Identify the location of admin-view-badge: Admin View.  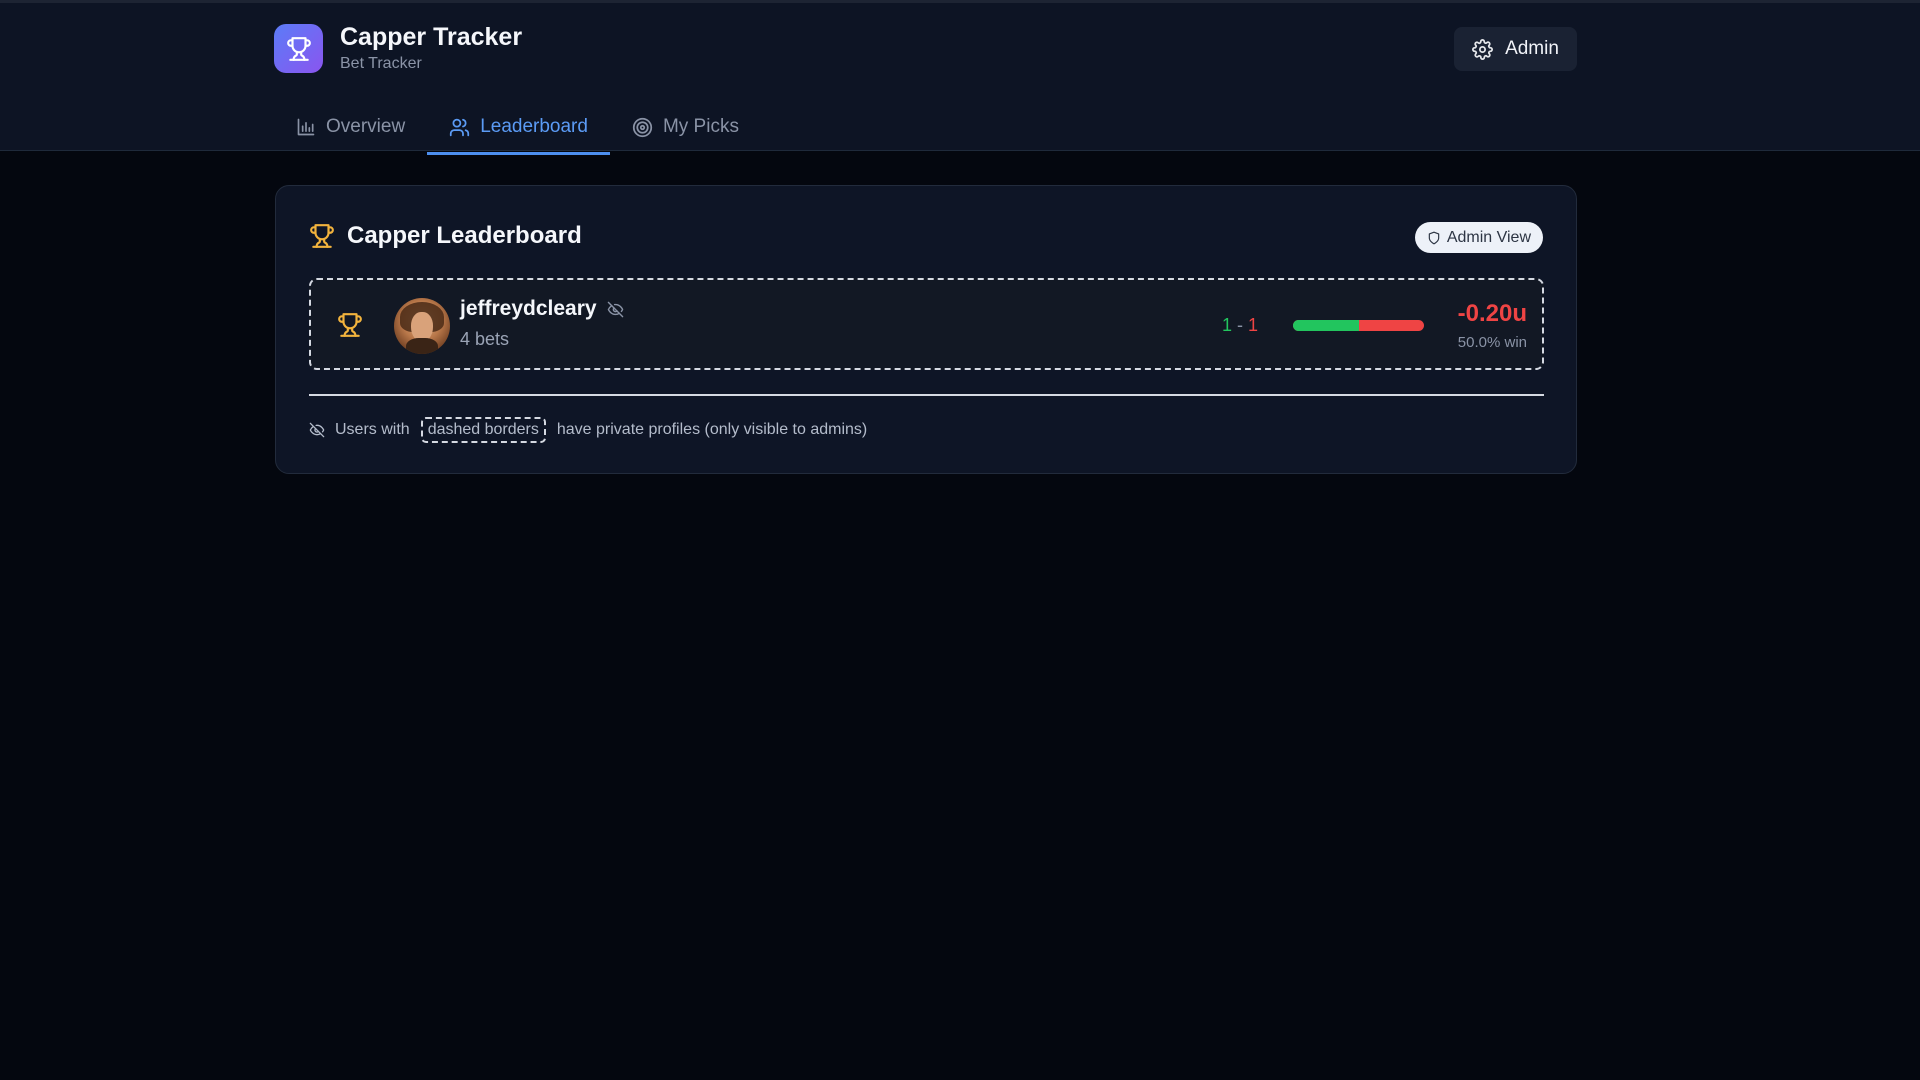
(1478, 237).